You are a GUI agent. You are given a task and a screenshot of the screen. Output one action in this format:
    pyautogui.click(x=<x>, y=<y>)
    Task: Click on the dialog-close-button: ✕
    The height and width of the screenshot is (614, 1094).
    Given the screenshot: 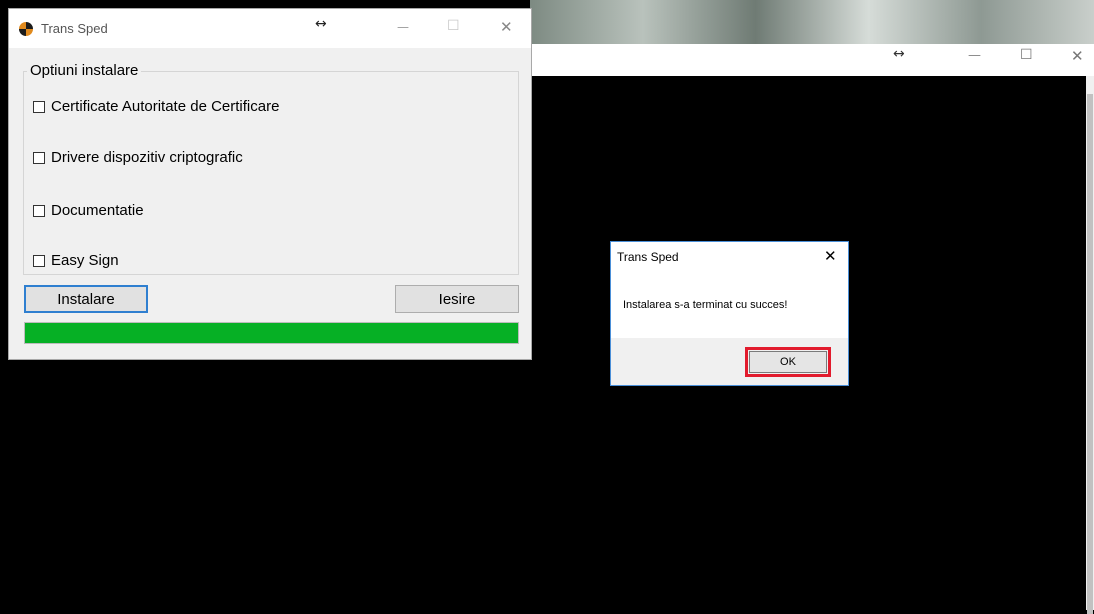 What is the action you would take?
    pyautogui.click(x=830, y=256)
    